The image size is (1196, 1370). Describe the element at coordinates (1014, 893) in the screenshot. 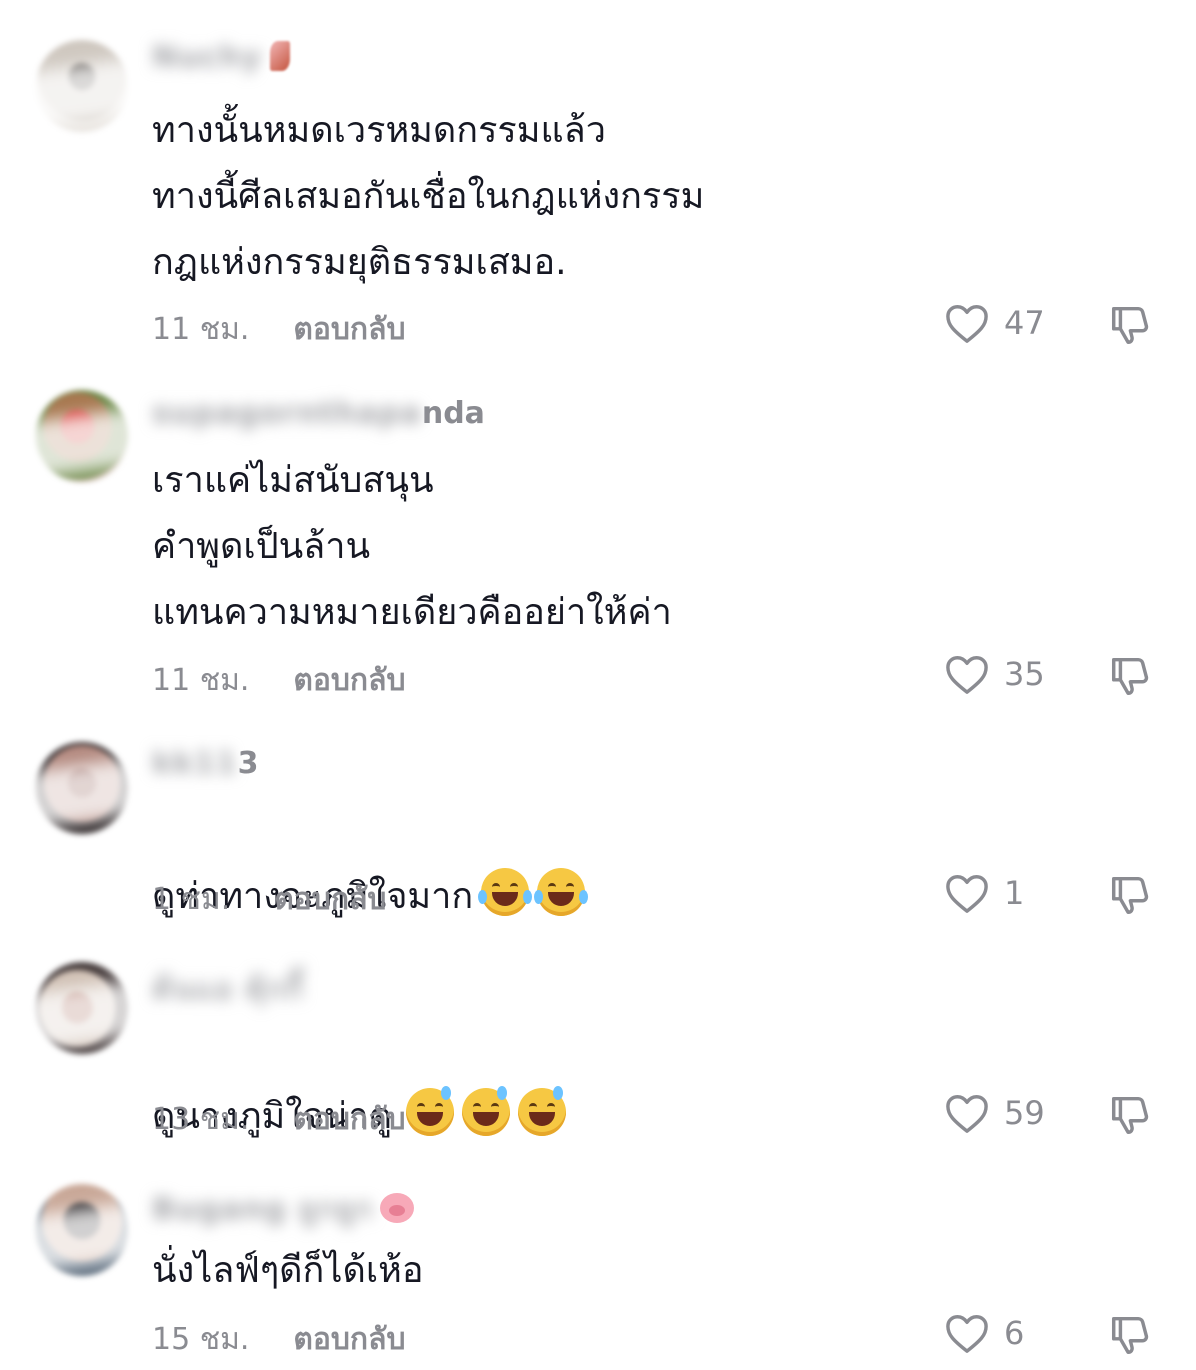

I see `like-count: 1` at that location.